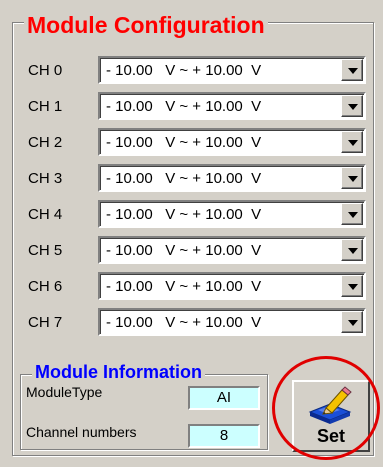 This screenshot has height=467, width=383. I want to click on channel-4-range-select: - 10.00 V ~ + 10.00 V, so click(232, 214).